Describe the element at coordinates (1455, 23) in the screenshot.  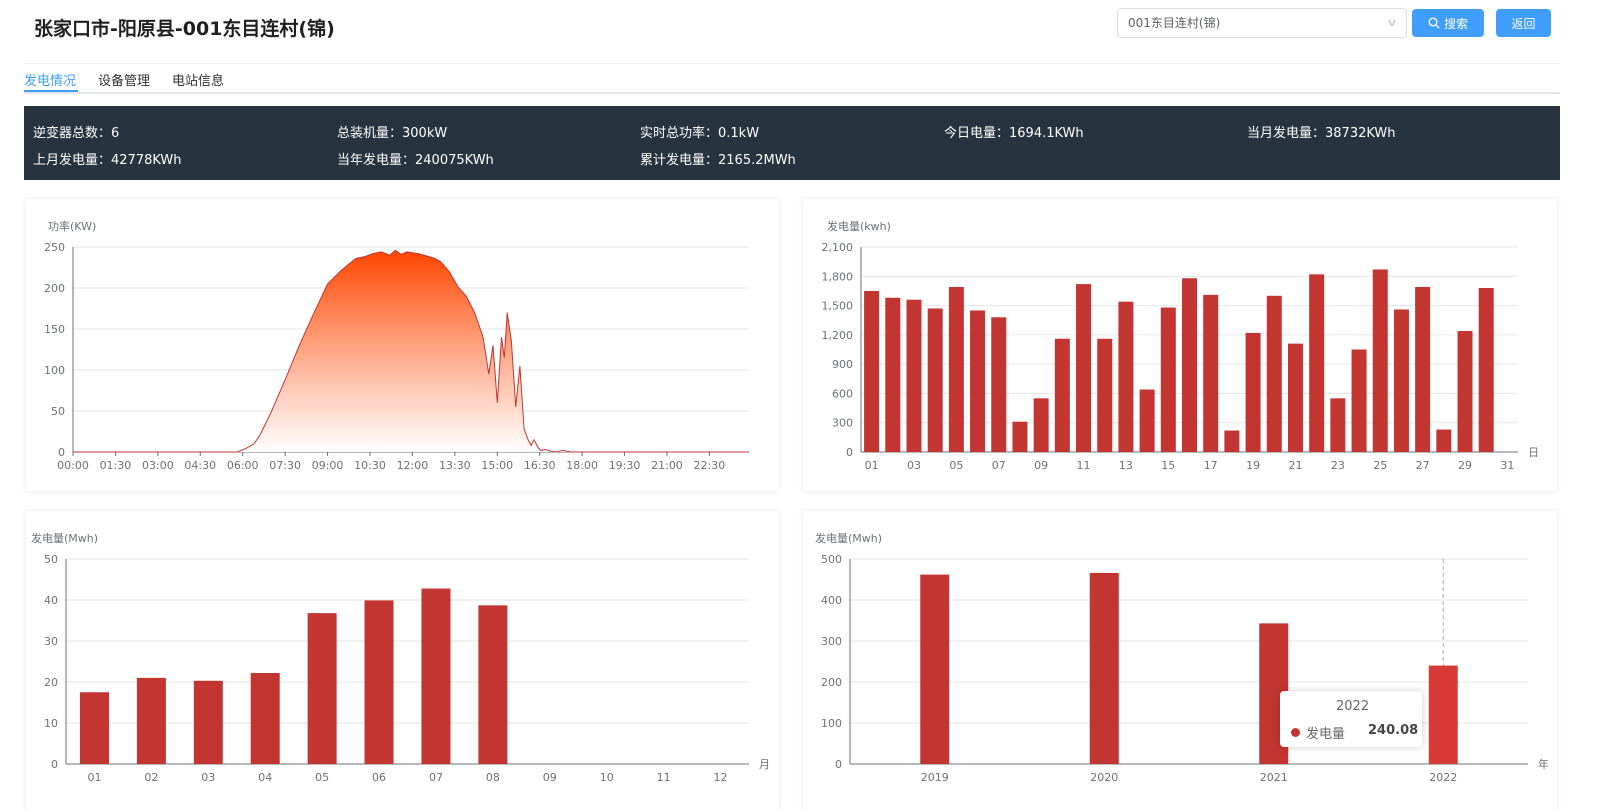
I see `search-button-label: 搜索` at that location.